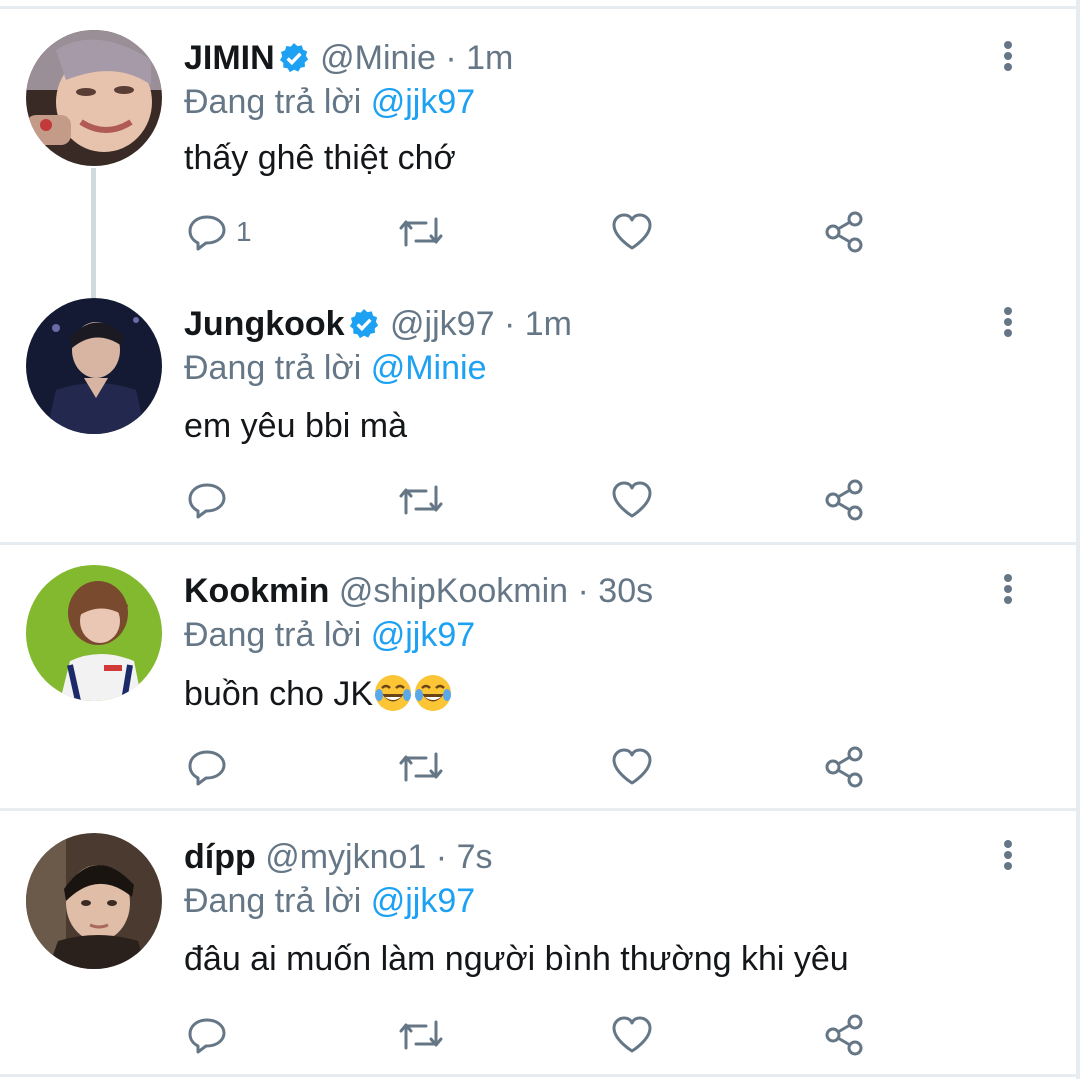  What do you see at coordinates (429, 368) in the screenshot?
I see `mention-link: @Minie` at bounding box center [429, 368].